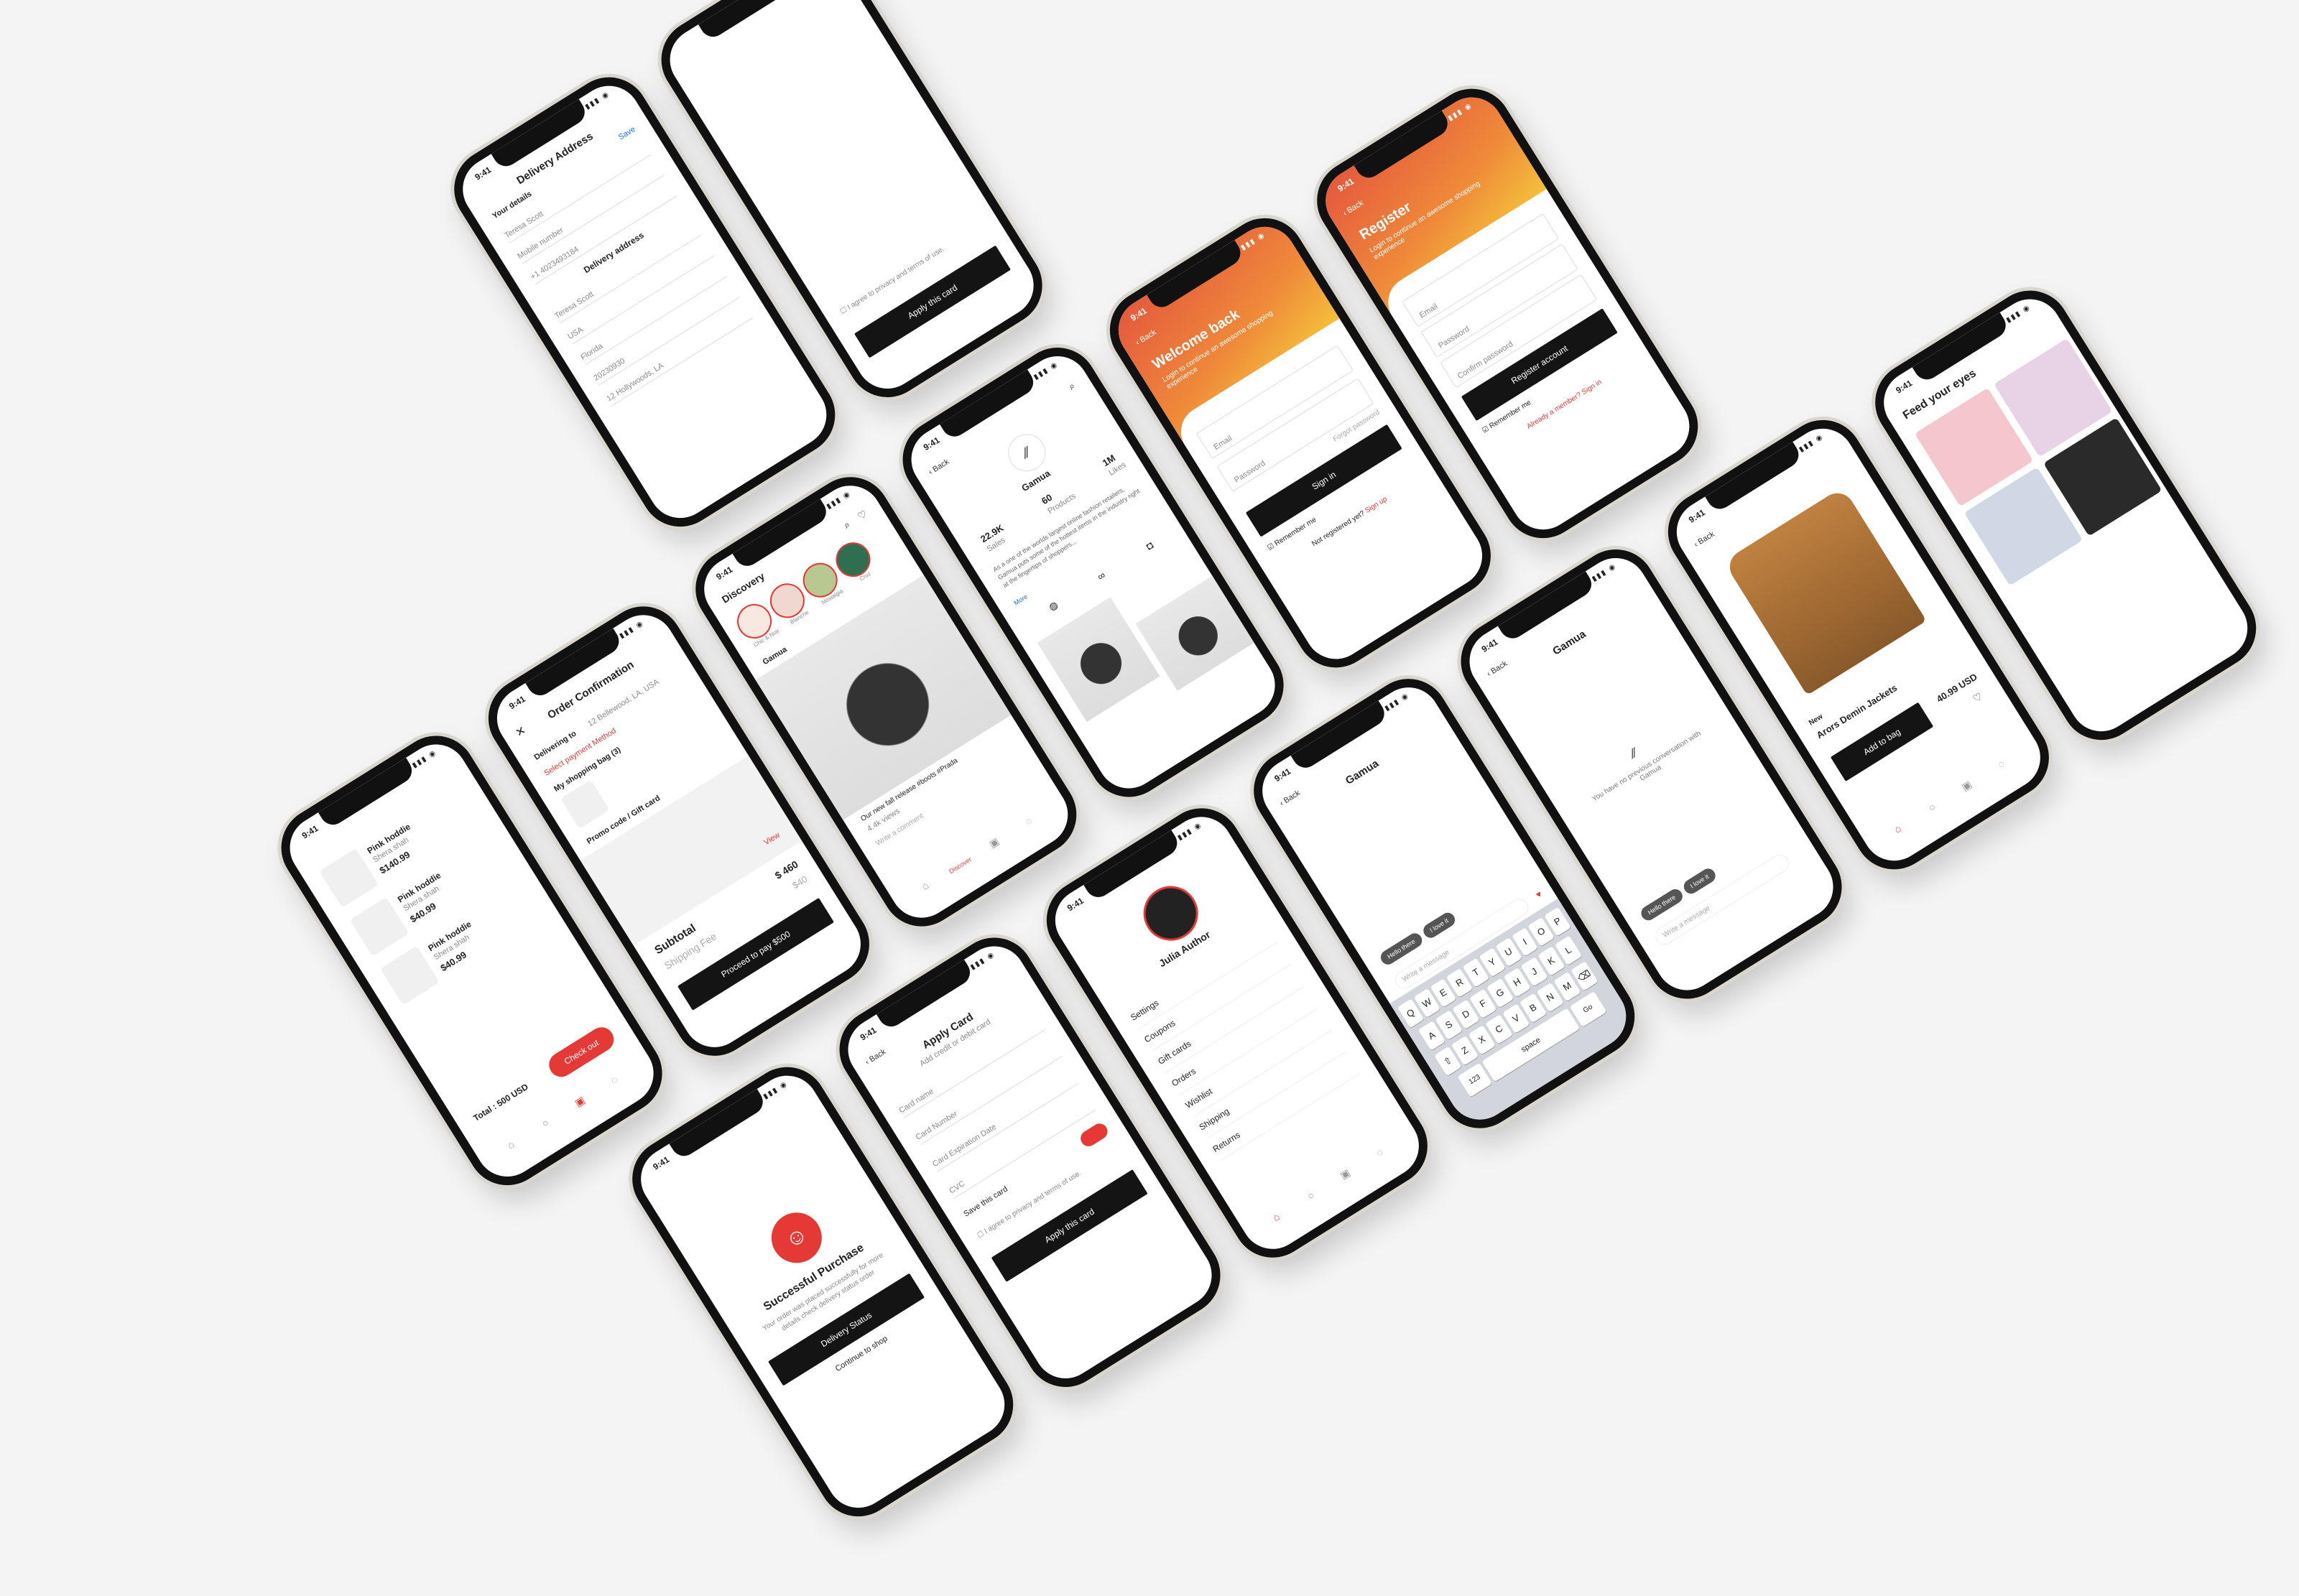 The image size is (2299, 1596). What do you see at coordinates (1062, 503) in the screenshot?
I see `products-label: Products` at bounding box center [1062, 503].